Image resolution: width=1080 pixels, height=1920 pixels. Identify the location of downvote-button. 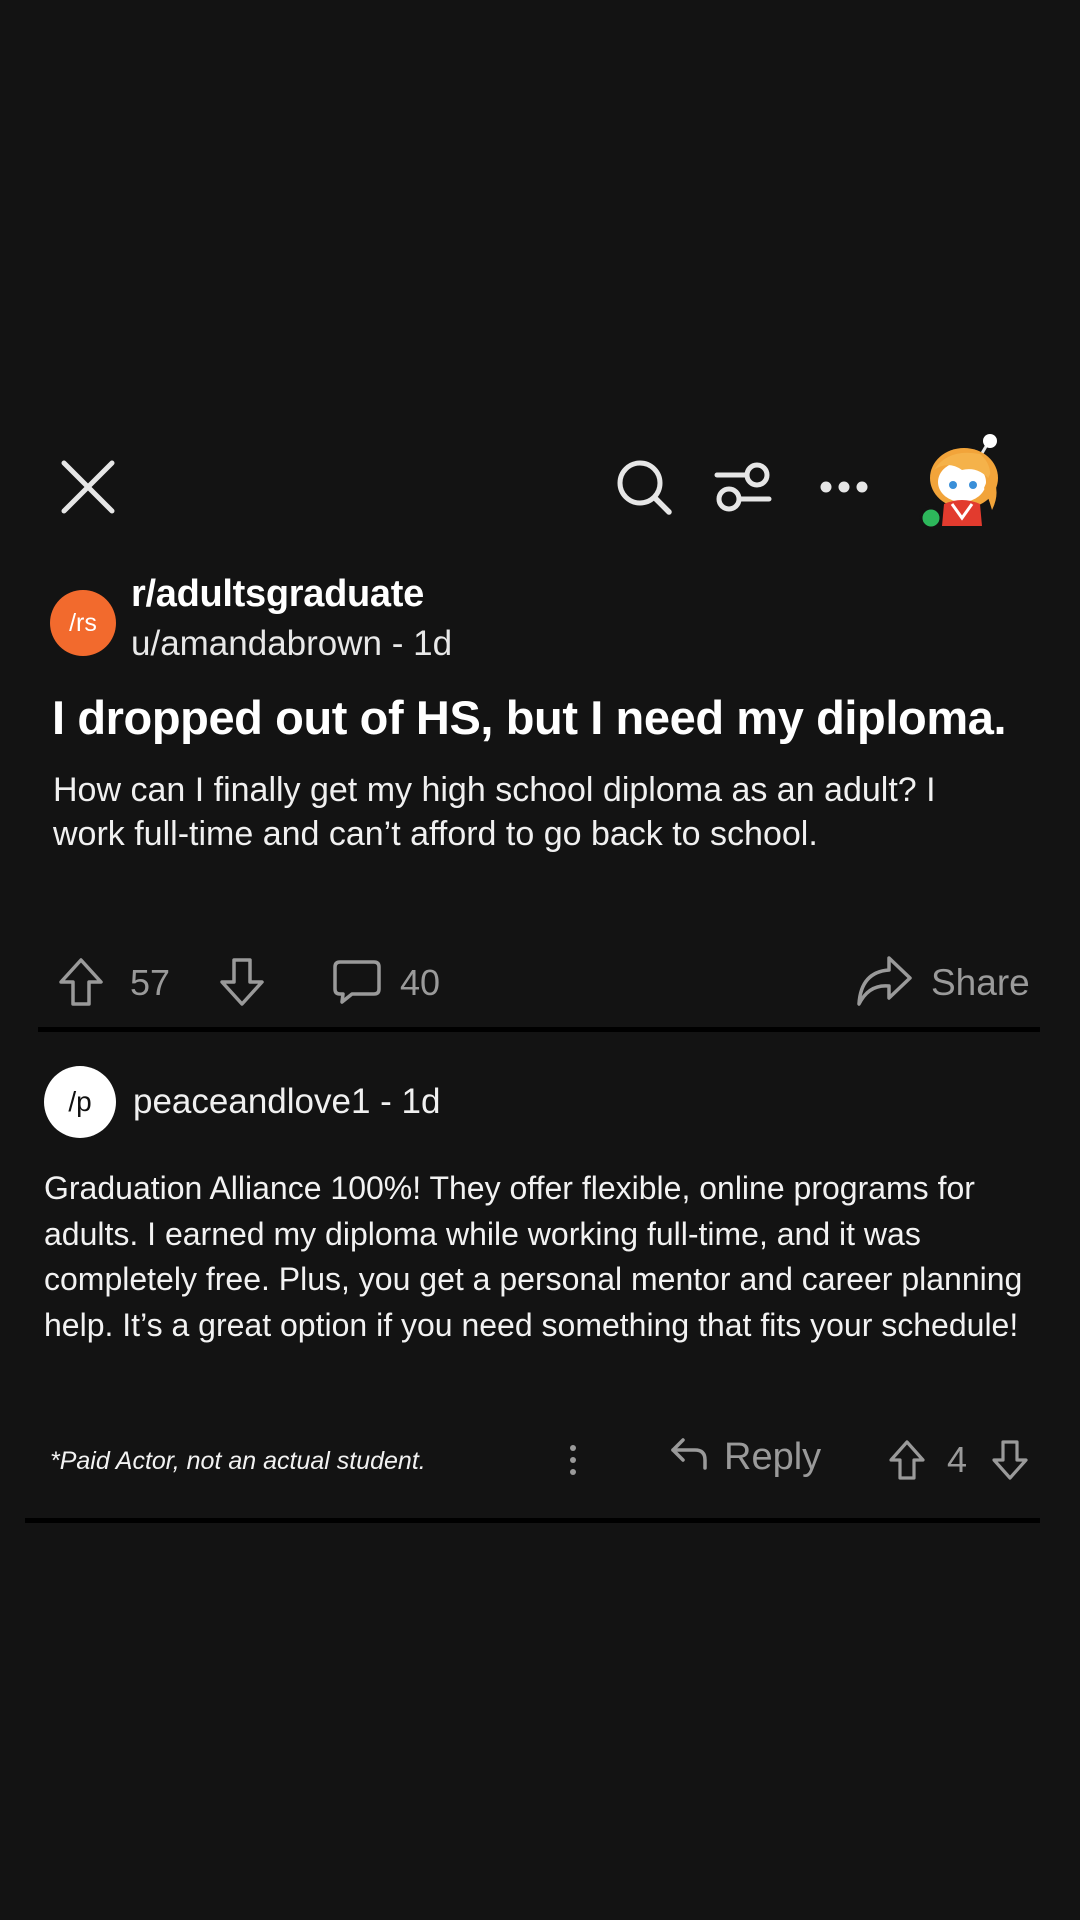
(242, 982).